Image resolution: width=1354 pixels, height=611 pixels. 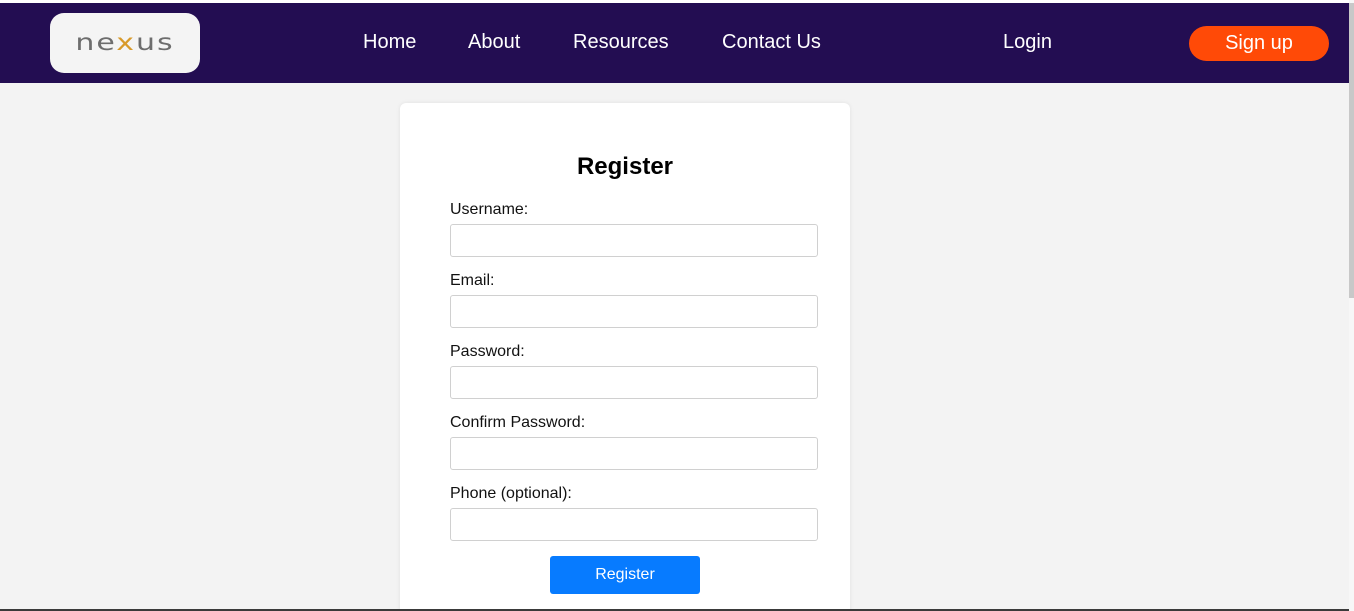 I want to click on page-scrollbar-thumb, so click(x=1351, y=150).